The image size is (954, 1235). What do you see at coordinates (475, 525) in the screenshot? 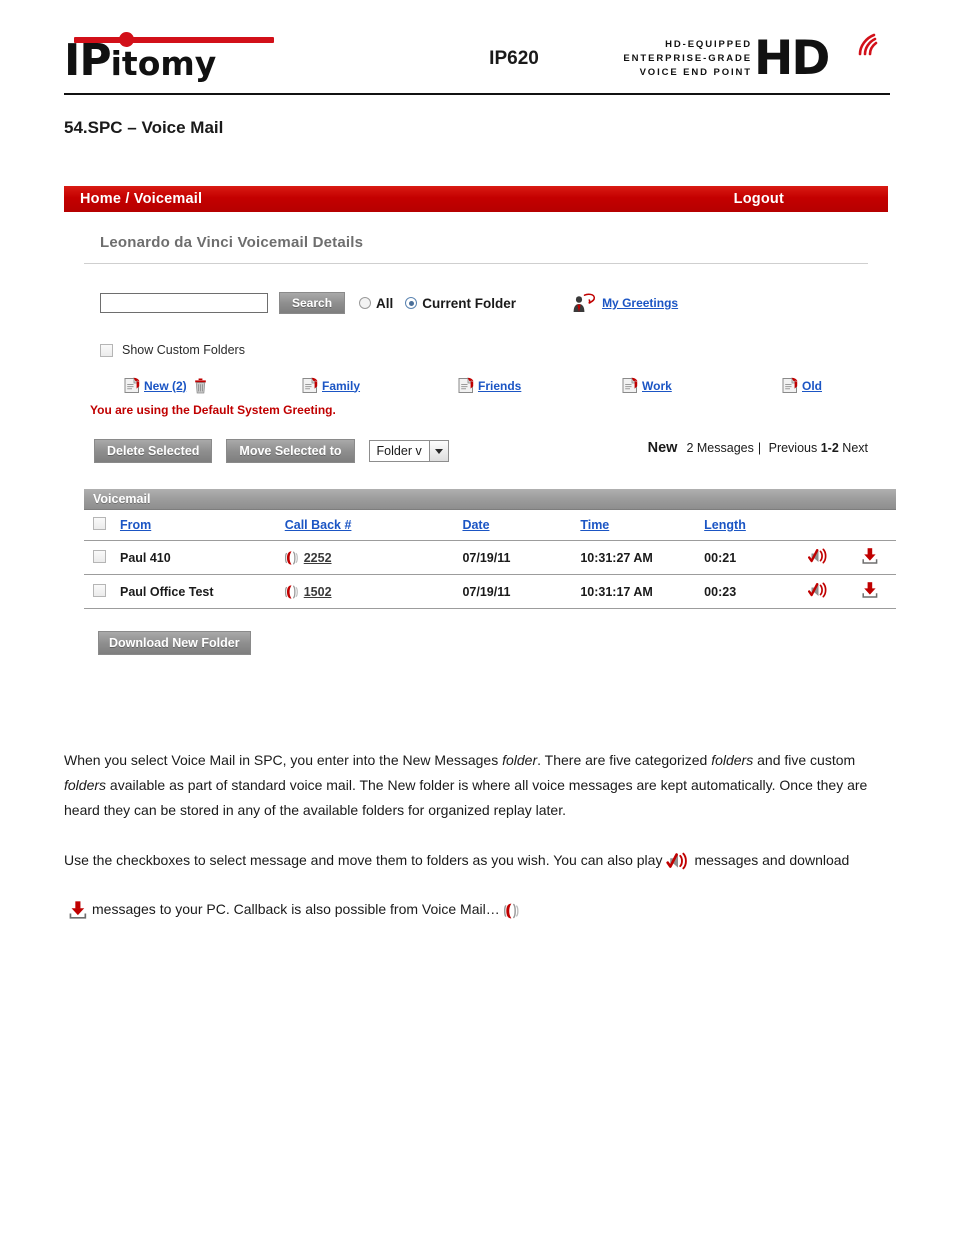
I see `column-header-date-link: Date` at bounding box center [475, 525].